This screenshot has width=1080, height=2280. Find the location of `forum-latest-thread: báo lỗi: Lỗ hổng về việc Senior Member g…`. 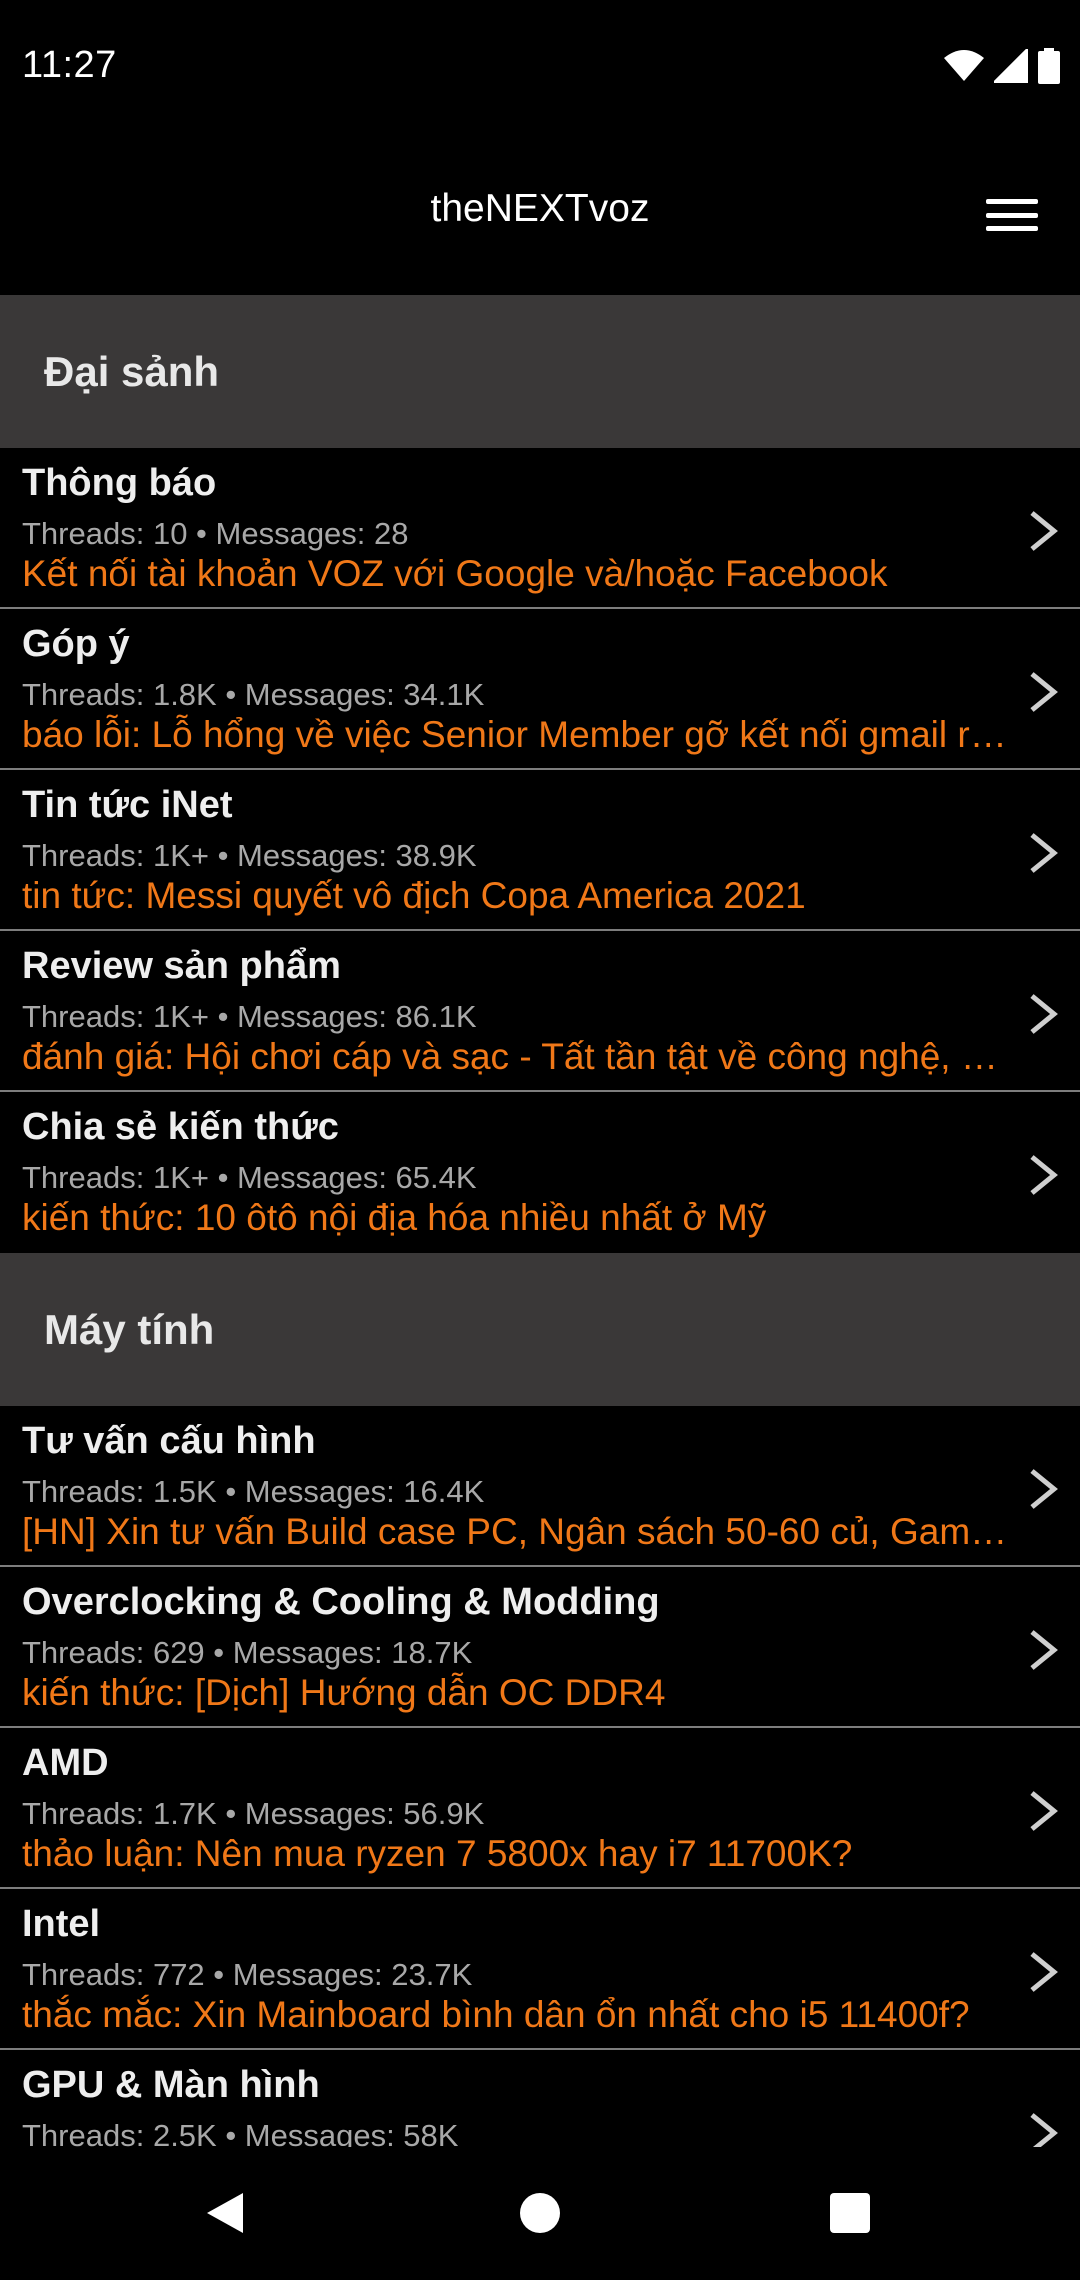

forum-latest-thread: báo lỗi: Lỗ hổng về việc Senior Member g… is located at coordinates (517, 735).